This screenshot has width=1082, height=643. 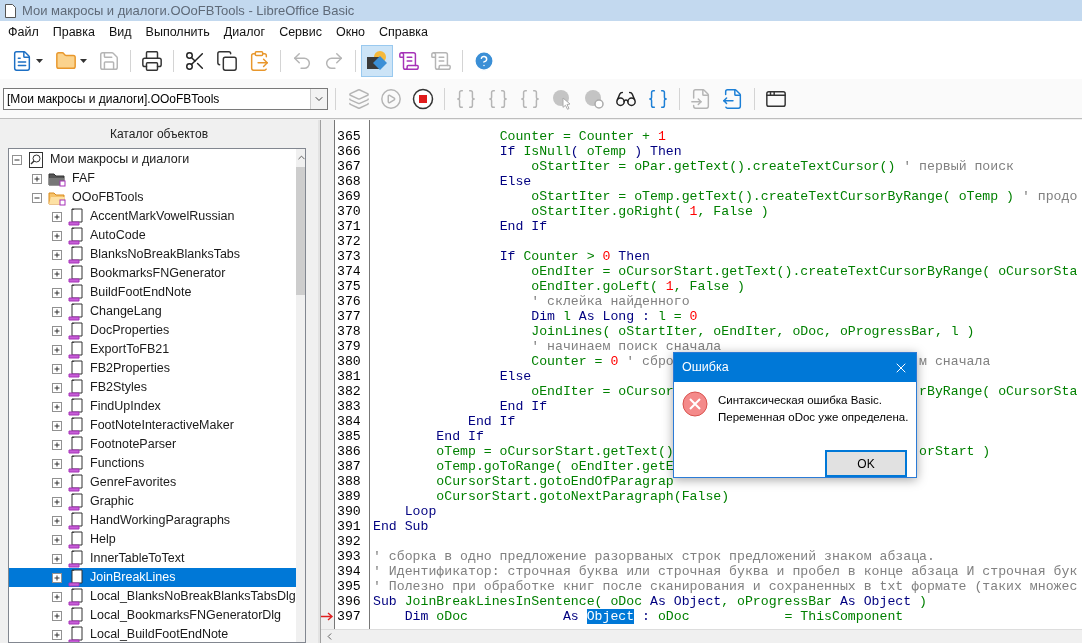 I want to click on tree-item: JoinBreakLines, so click(x=152, y=577).